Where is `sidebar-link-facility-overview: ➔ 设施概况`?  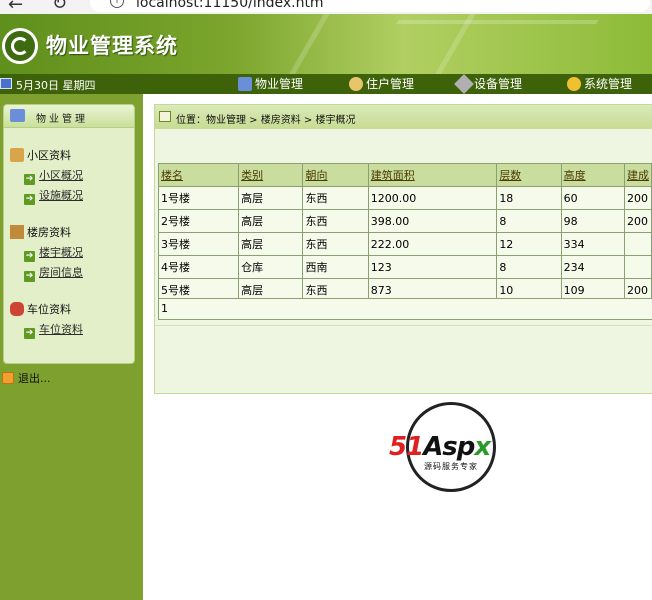 sidebar-link-facility-overview: ➔ 设施概况 is located at coordinates (53, 196).